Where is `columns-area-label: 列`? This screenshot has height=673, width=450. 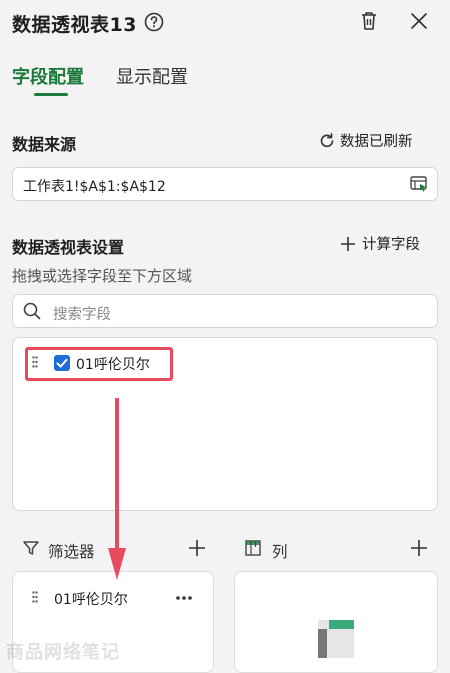 columns-area-label: 列 is located at coordinates (280, 552).